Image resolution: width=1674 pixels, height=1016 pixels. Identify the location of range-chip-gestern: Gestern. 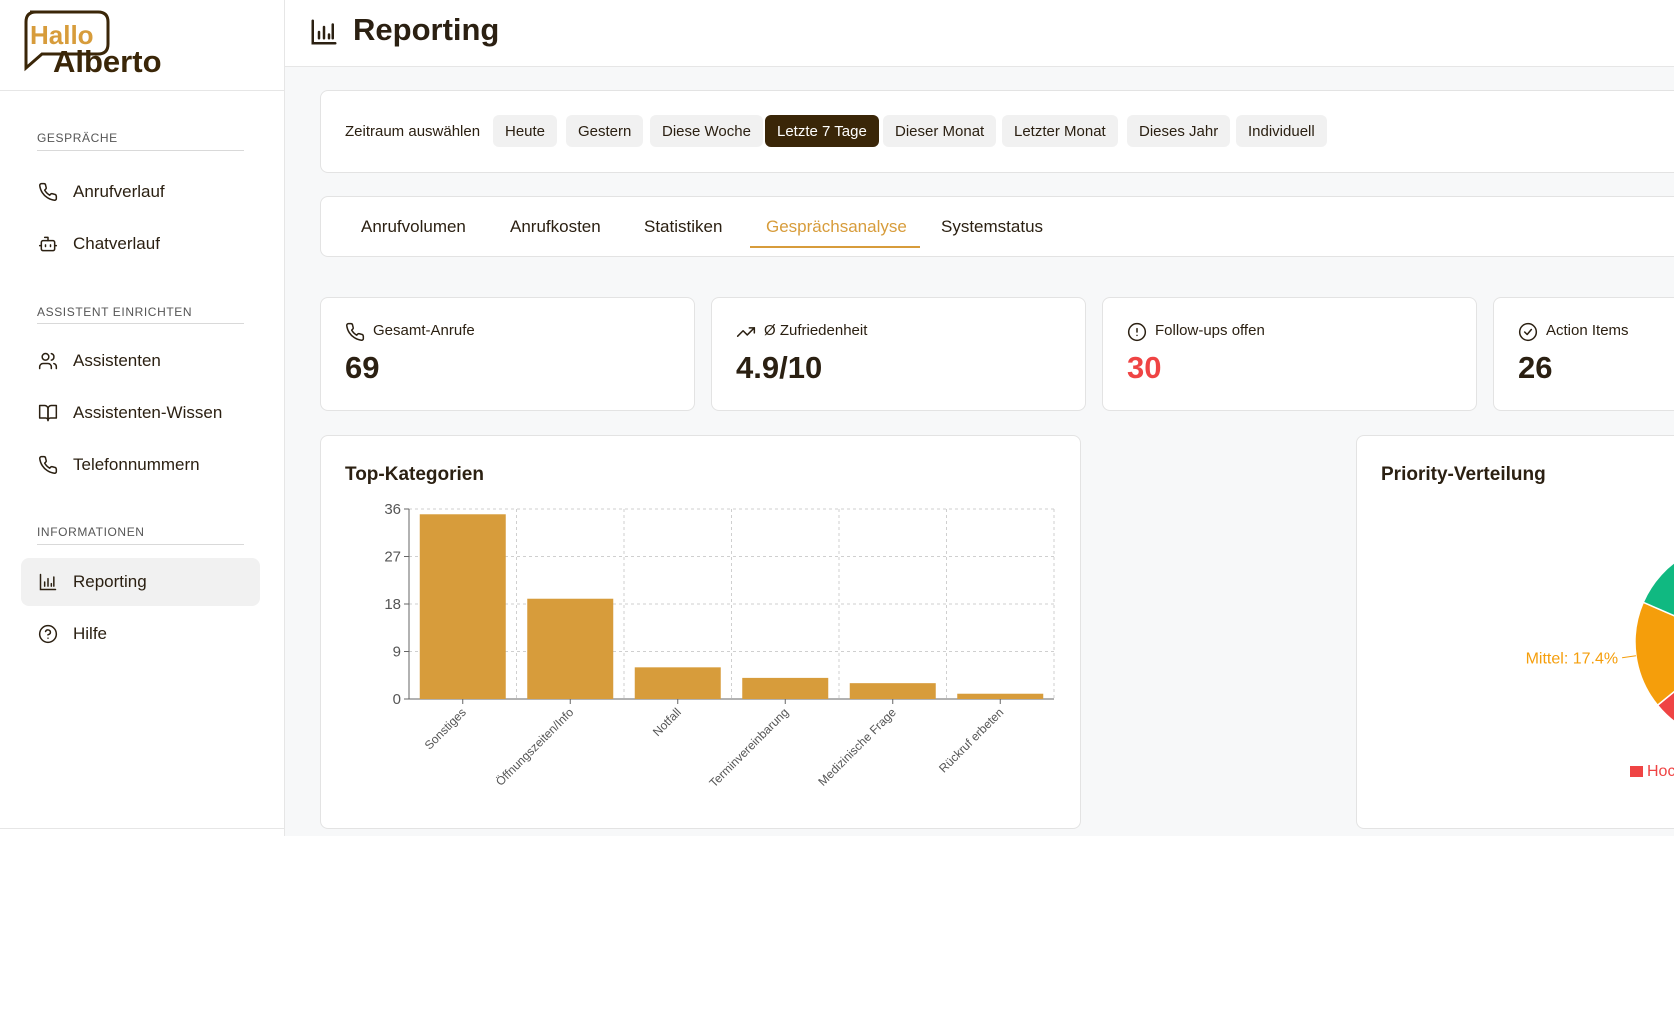
(605, 131).